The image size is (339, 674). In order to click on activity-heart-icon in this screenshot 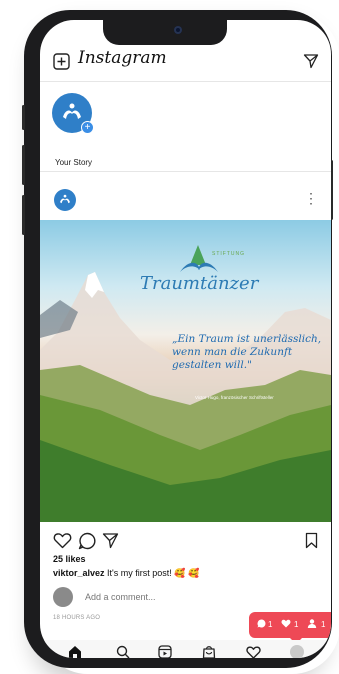, I will do `click(253, 651)`.